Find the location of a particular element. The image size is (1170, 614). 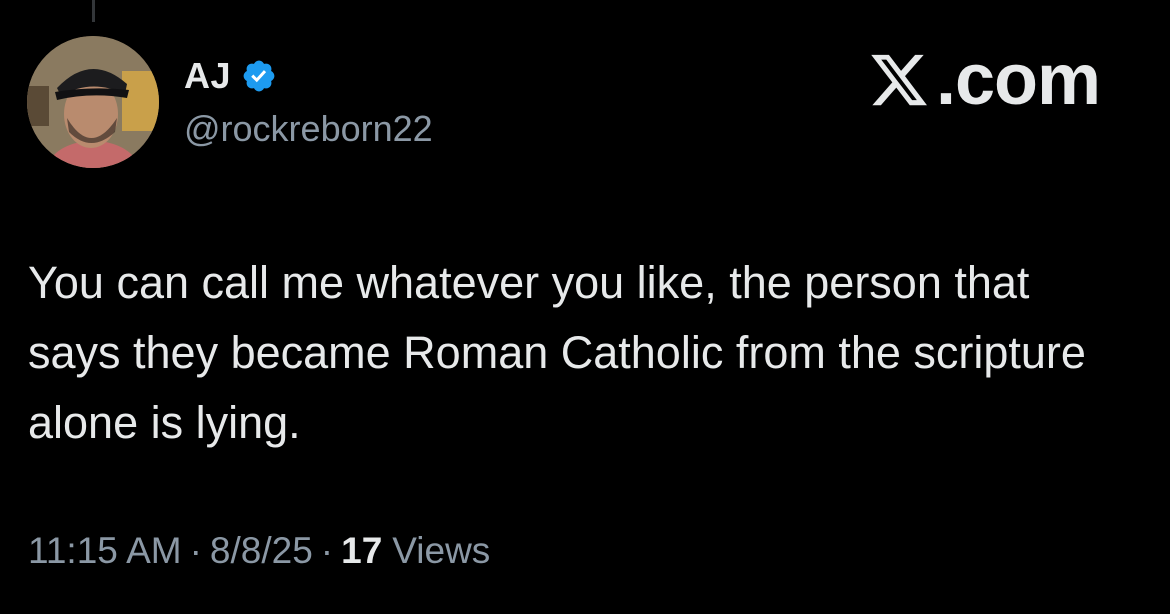

tweet-meta: 11:15 AM · 8/8/25 · 17 Views is located at coordinates (259, 551).